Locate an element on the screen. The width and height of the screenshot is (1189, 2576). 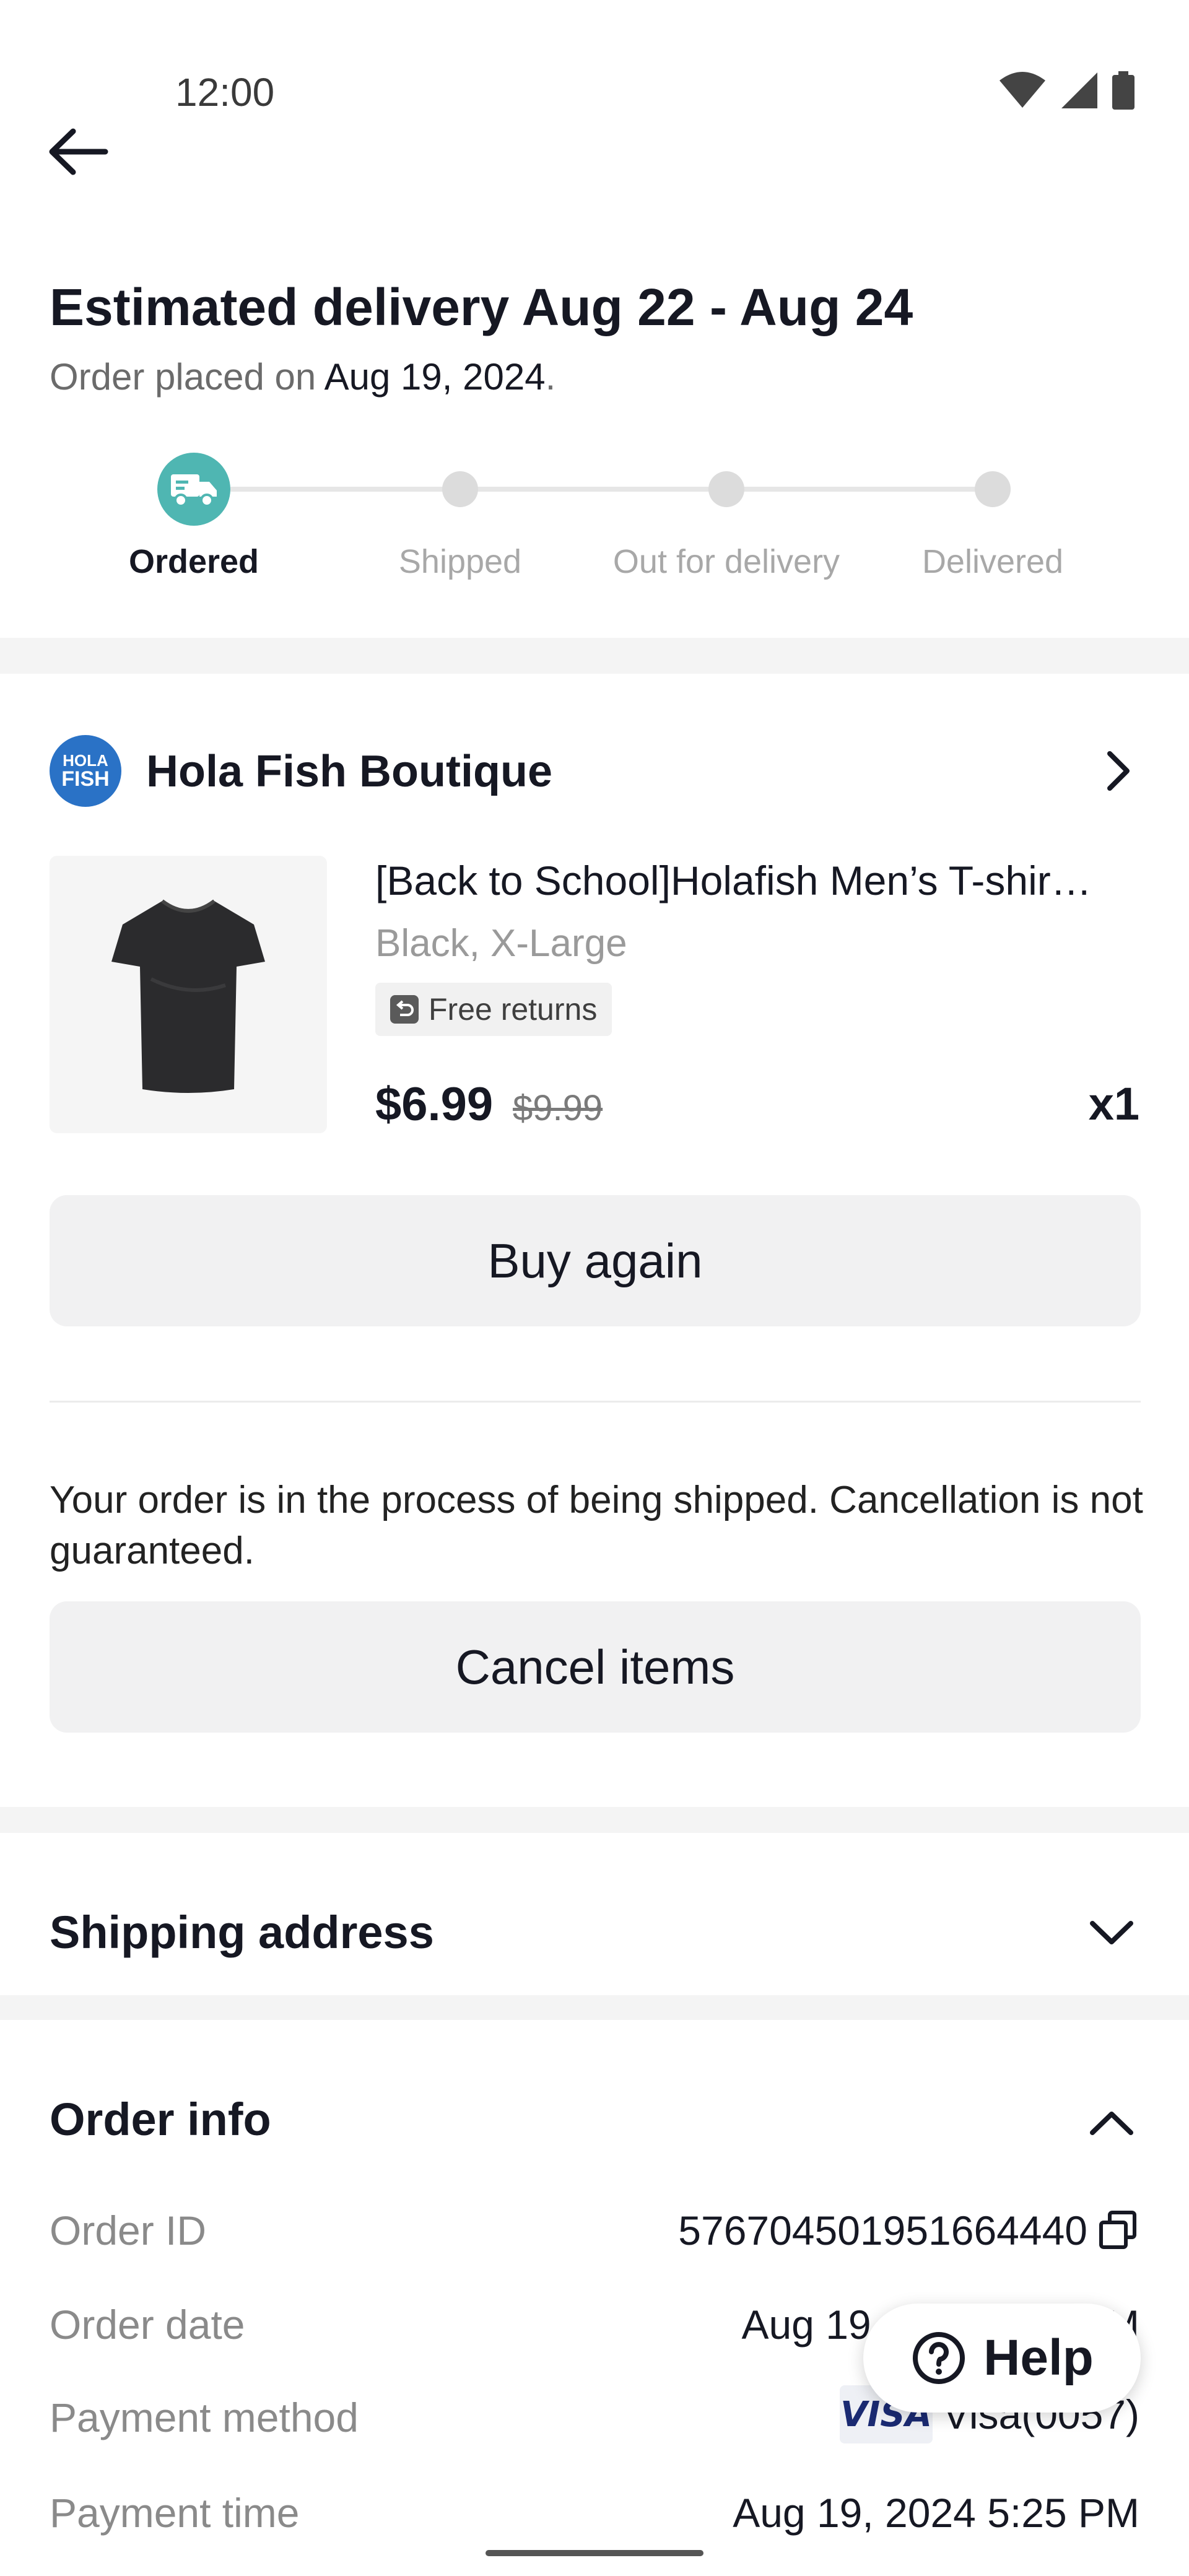
help-label: Help is located at coordinates (1038, 2358).